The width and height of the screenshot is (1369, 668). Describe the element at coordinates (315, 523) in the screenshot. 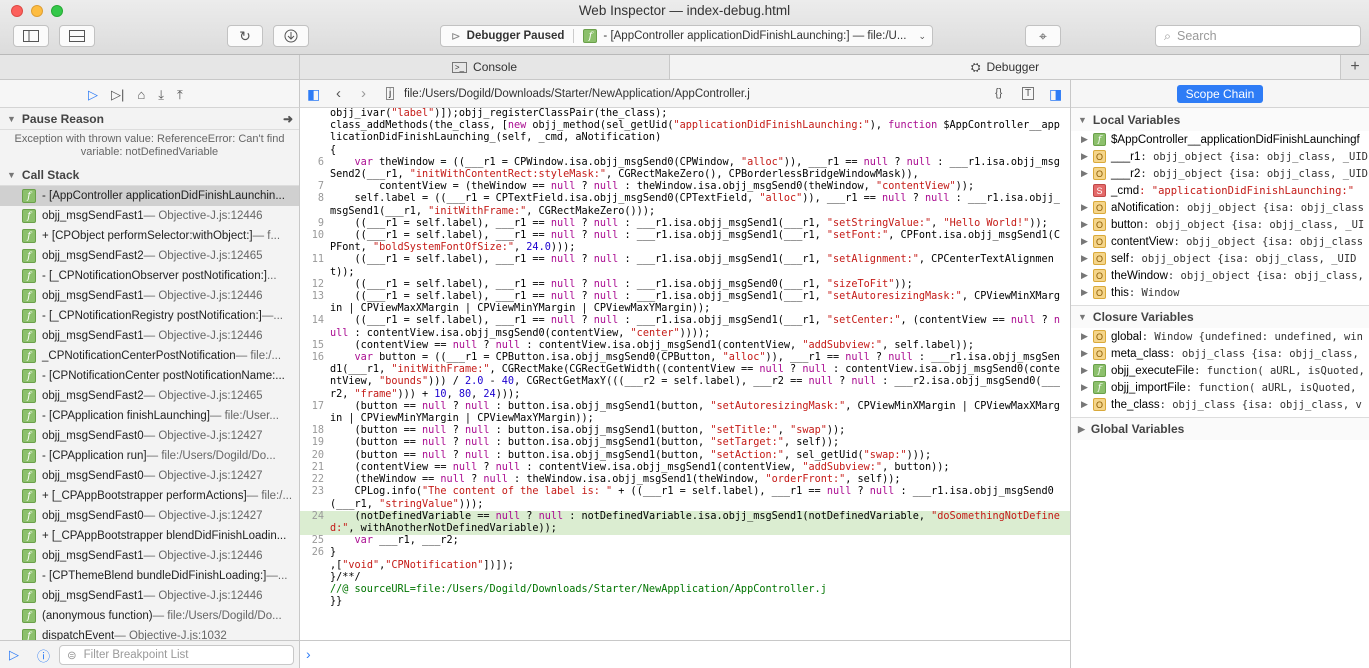

I see `line-number: 24` at that location.